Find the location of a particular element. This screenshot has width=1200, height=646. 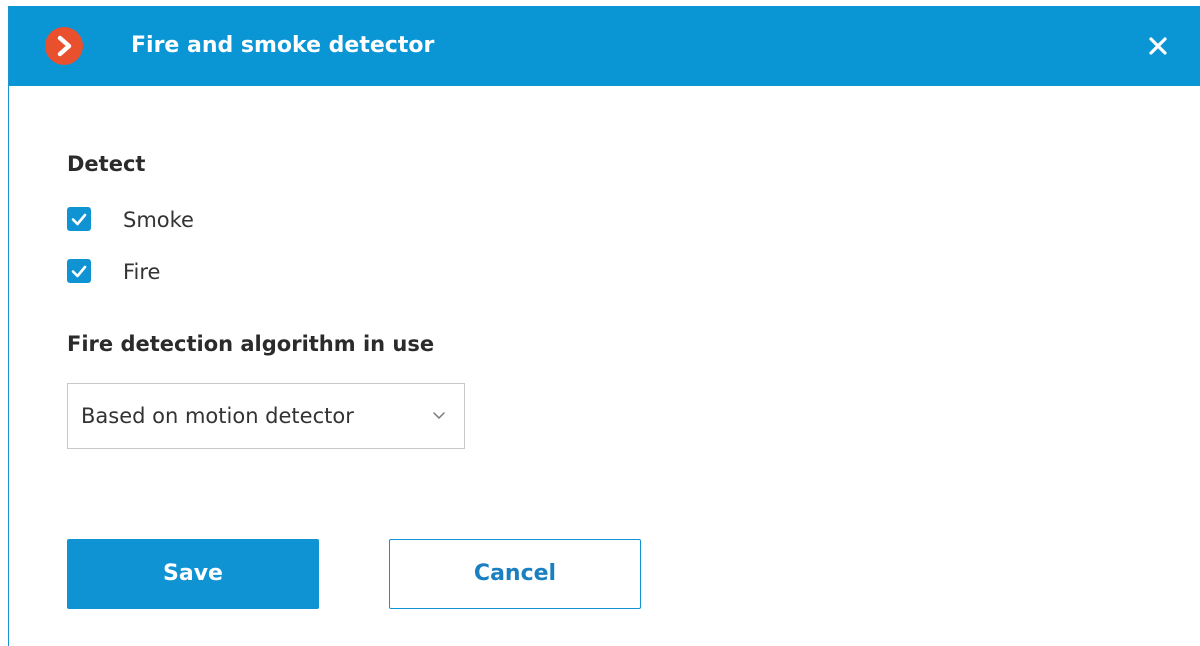

smoke-label: Smoke is located at coordinates (158, 220).